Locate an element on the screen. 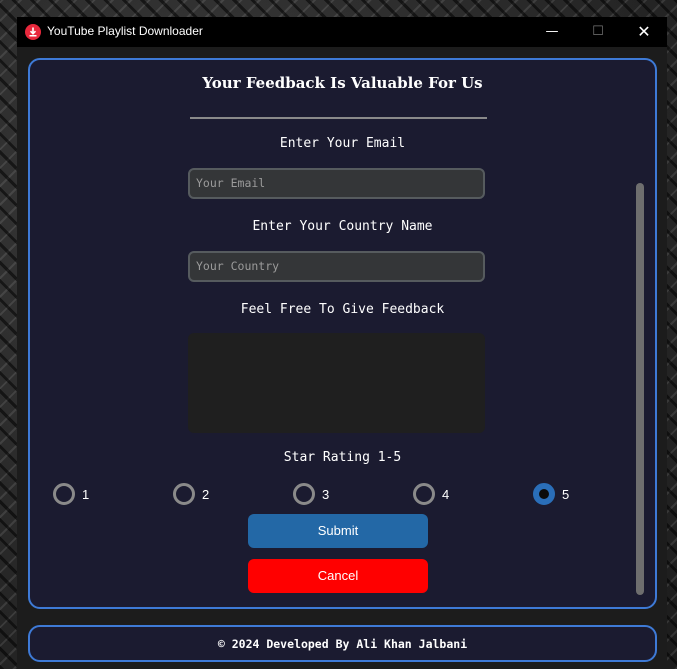 Image resolution: width=677 pixels, height=669 pixels. rating-option-label: 3 is located at coordinates (326, 494).